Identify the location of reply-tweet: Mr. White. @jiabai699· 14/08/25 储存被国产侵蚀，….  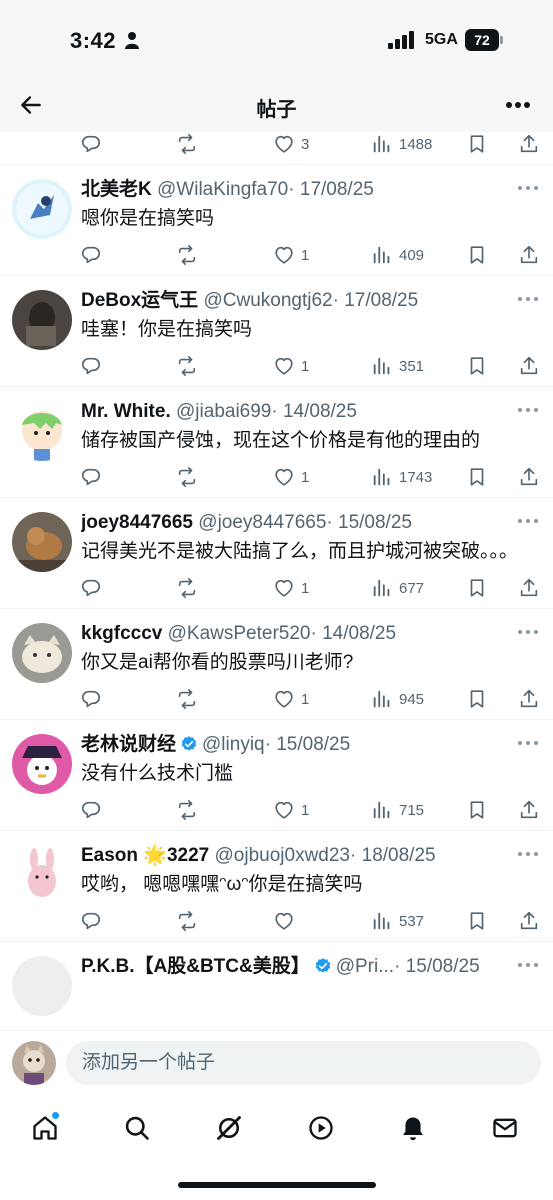
(276, 441).